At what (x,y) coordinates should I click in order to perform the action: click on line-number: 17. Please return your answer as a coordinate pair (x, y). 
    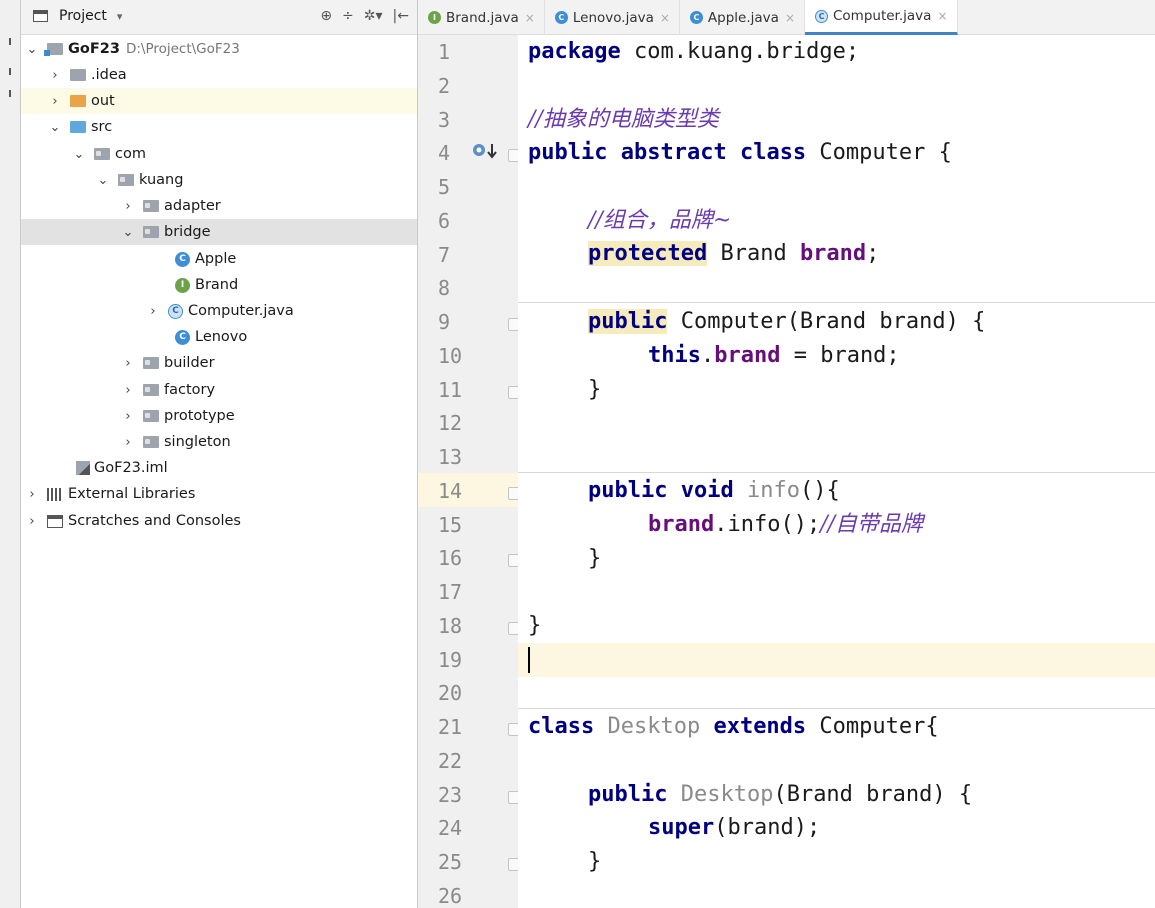
    Looking at the image, I should click on (450, 592).